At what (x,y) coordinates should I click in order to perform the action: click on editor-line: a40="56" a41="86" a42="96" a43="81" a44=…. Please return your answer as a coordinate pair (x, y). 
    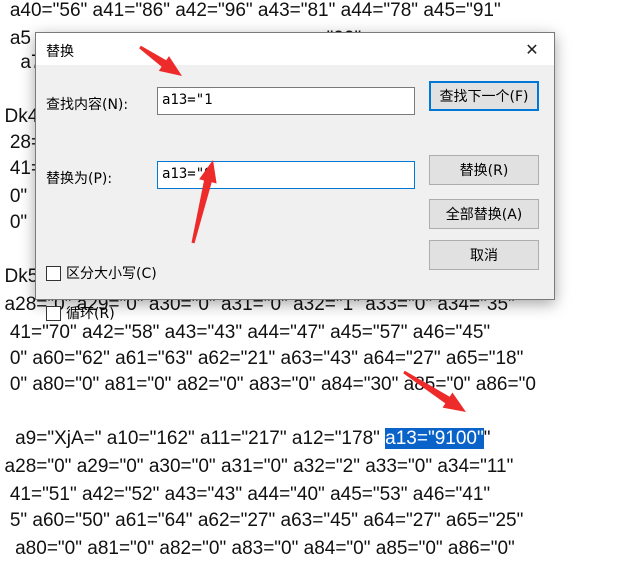
    Looking at the image, I should click on (250, 11).